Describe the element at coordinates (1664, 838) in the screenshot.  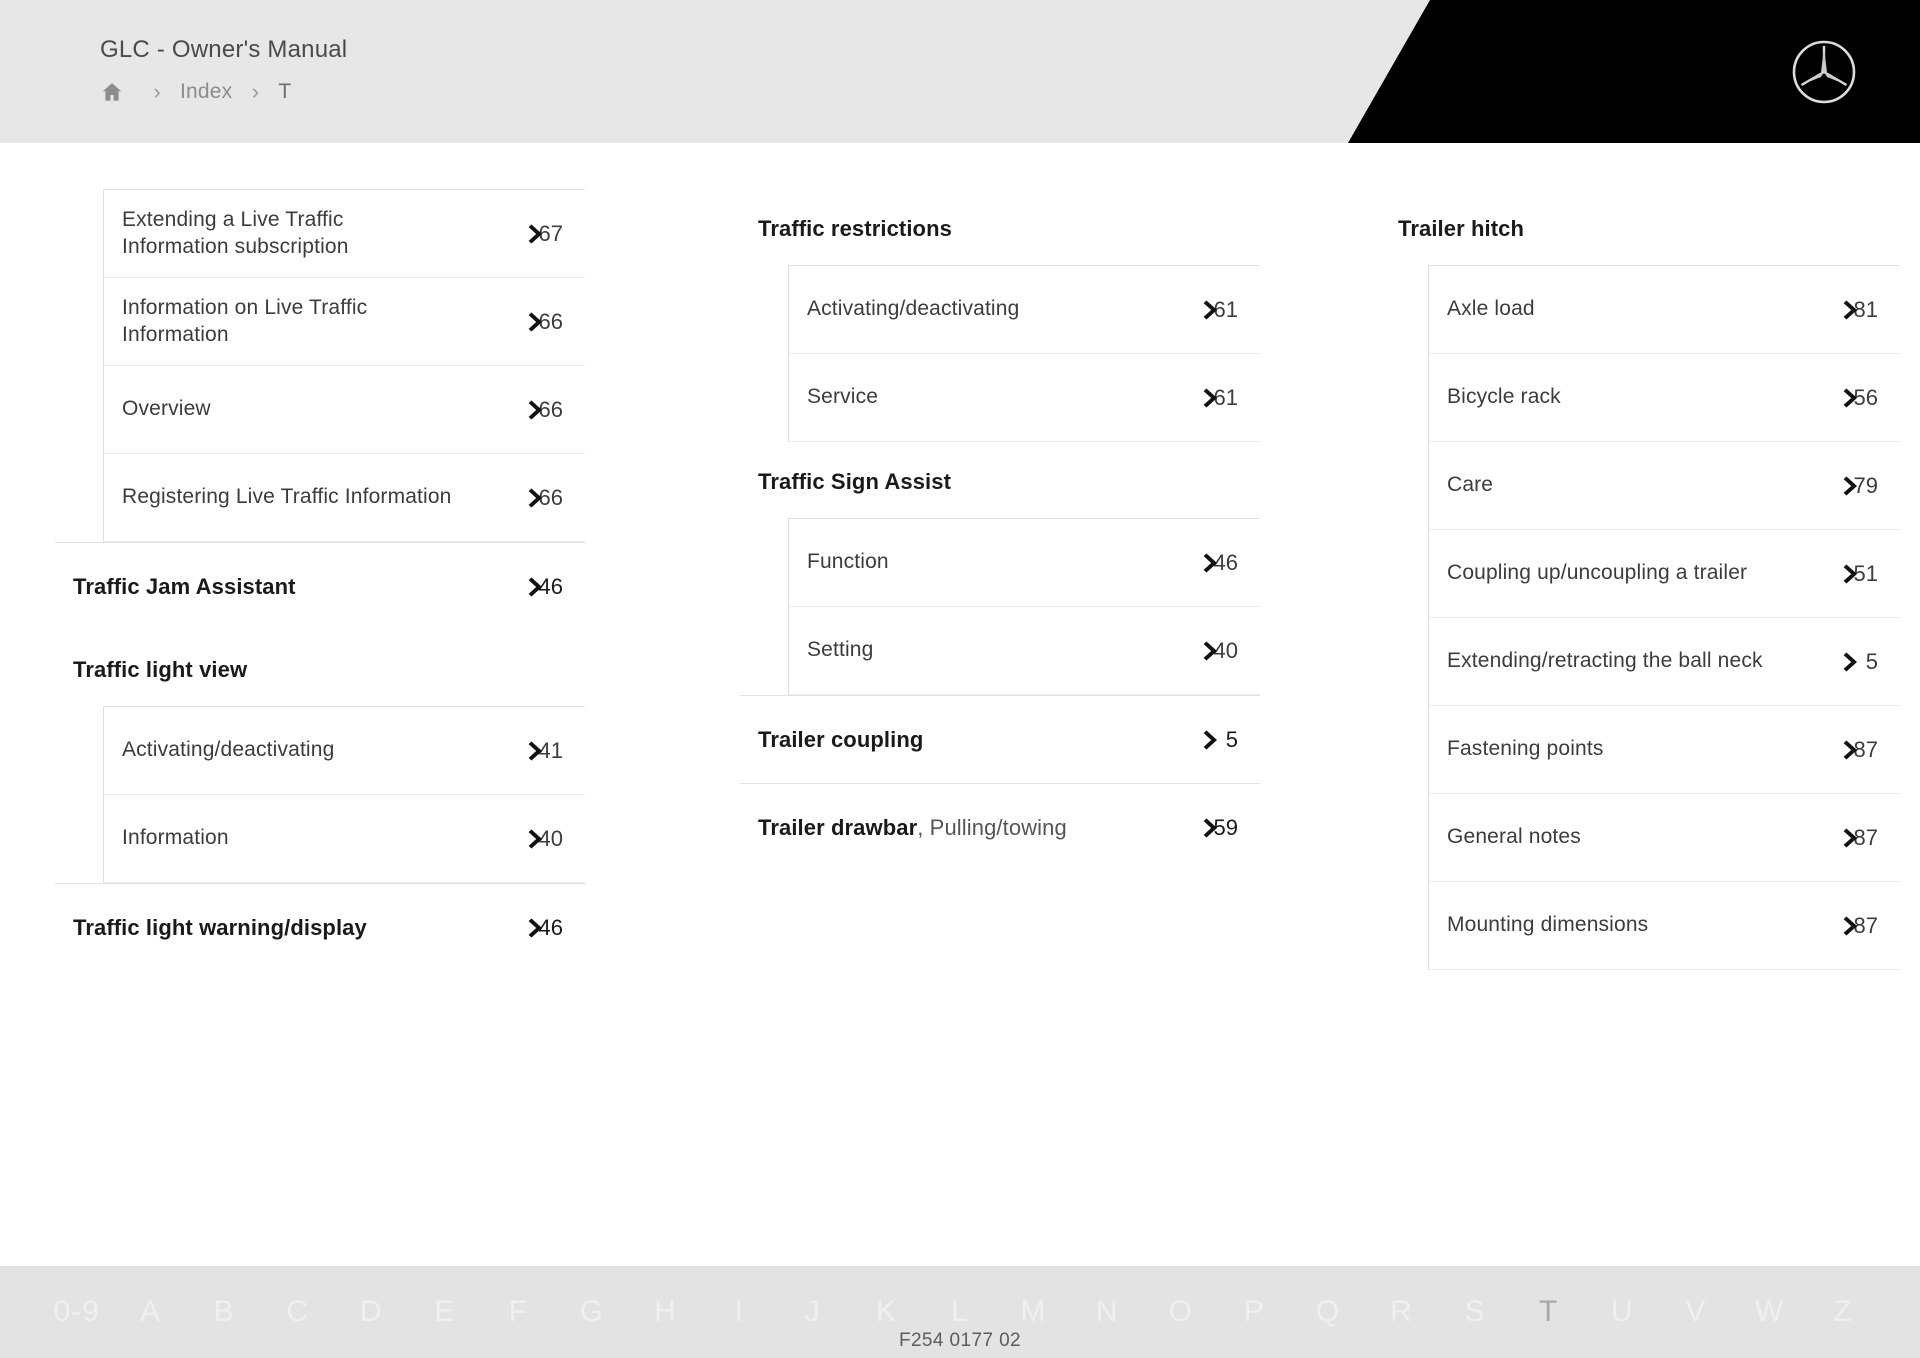
I see `index-entry-row: General notes 87` at that location.